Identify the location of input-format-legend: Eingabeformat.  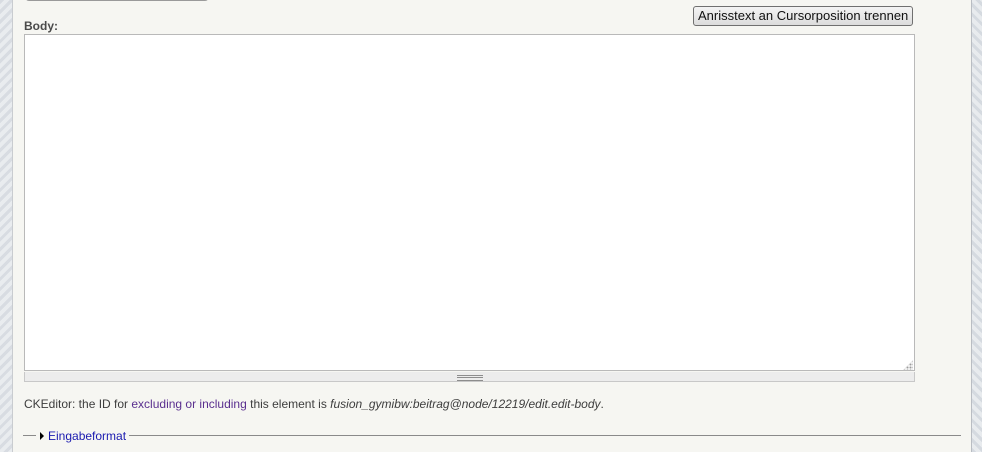
(83, 436).